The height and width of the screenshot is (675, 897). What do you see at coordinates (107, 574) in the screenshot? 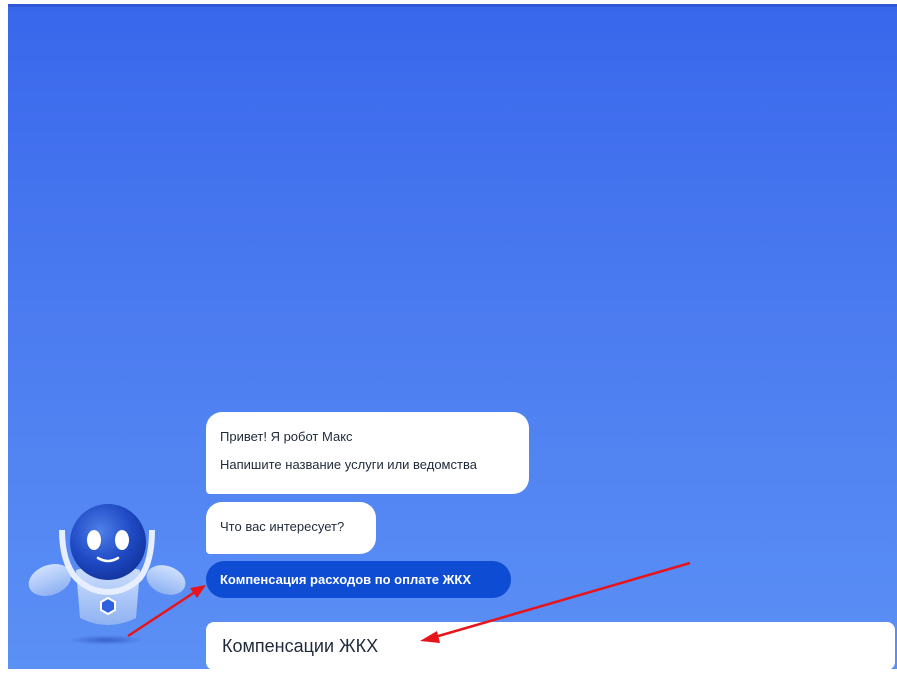
I see `robot-max-icon` at bounding box center [107, 574].